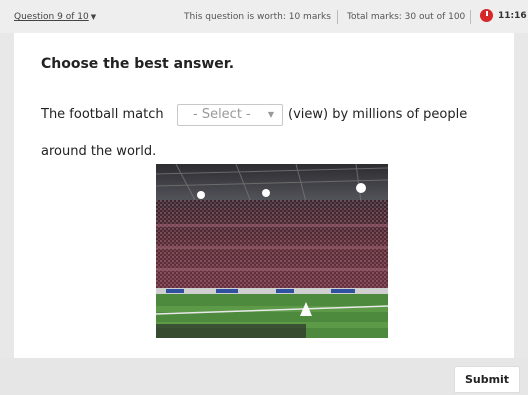  I want to click on submit-button: Submit, so click(487, 379).